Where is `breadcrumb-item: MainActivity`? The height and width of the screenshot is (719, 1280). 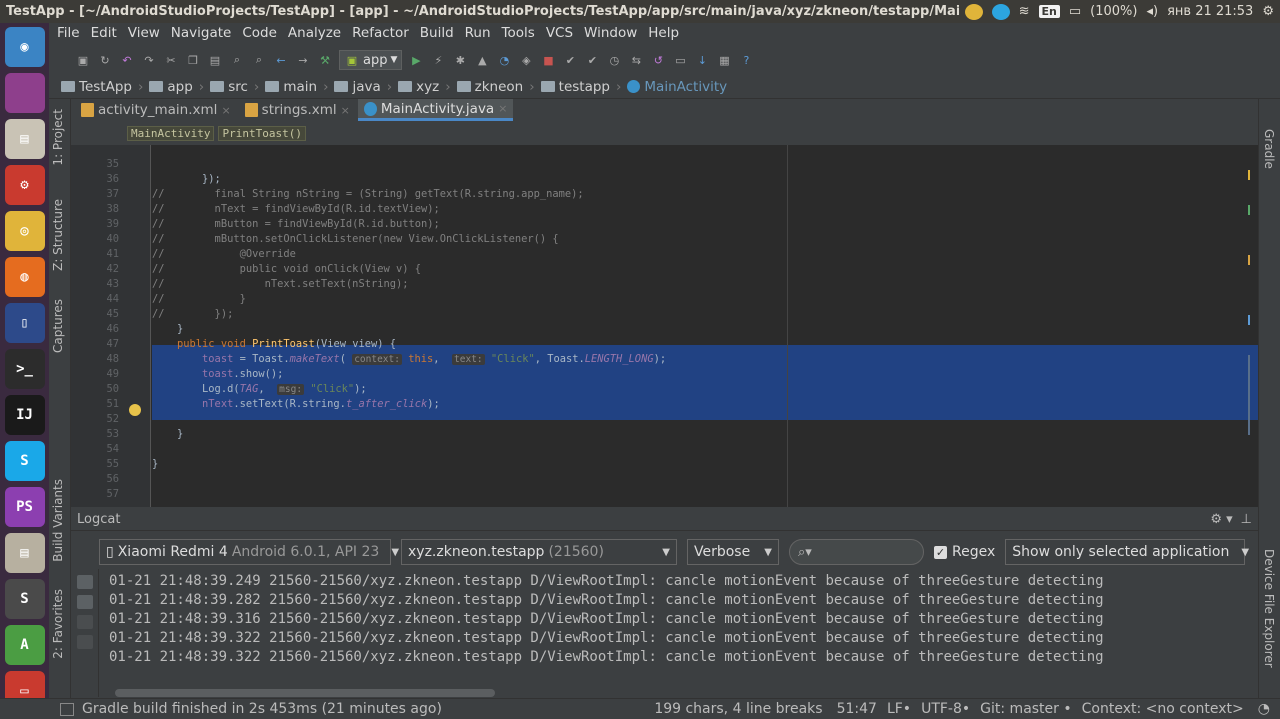 breadcrumb-item: MainActivity is located at coordinates (677, 87).